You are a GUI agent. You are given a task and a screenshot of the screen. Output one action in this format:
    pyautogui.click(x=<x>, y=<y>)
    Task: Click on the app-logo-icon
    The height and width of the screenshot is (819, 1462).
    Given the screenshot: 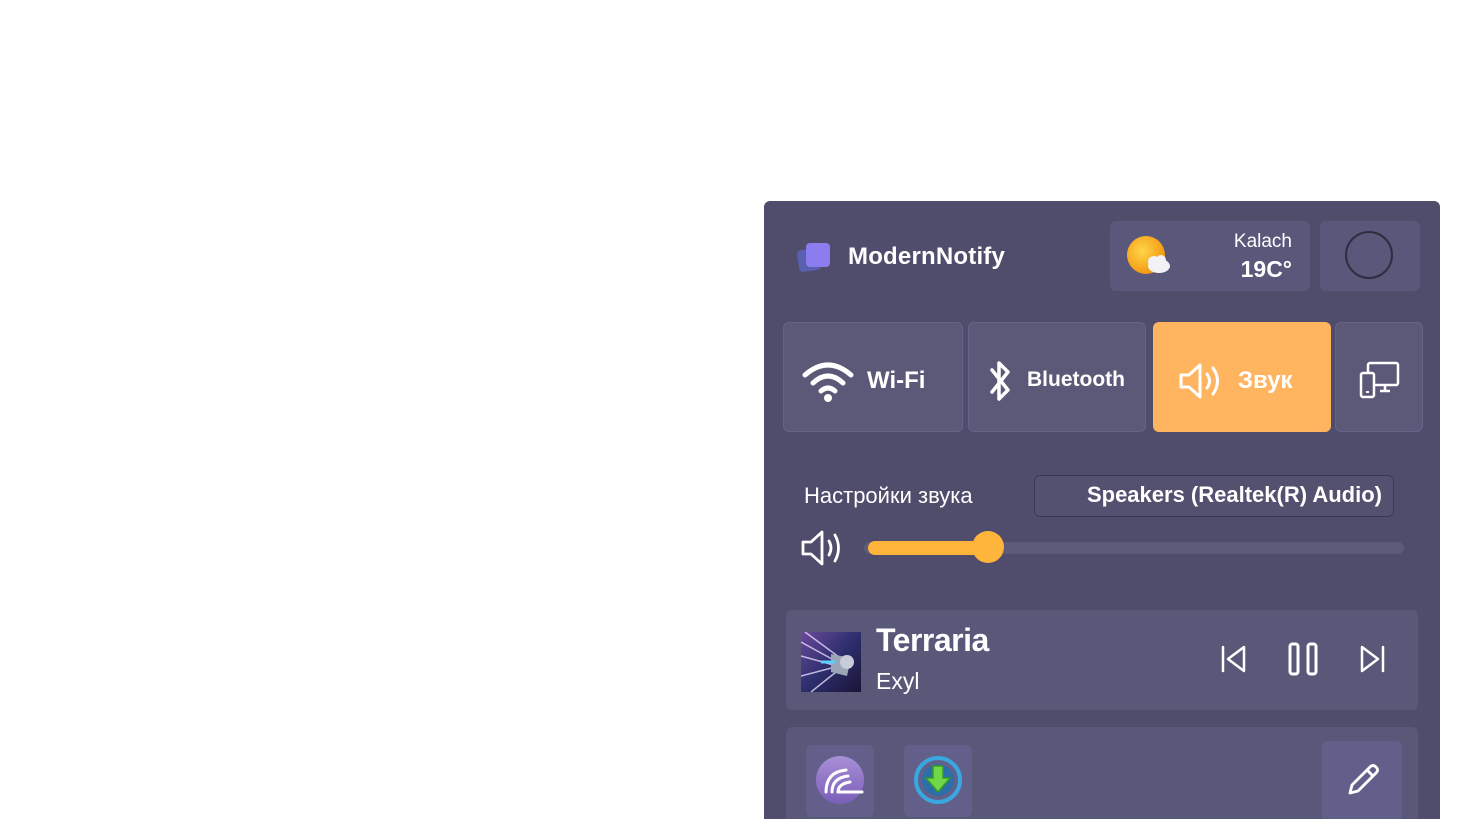 What is the action you would take?
    pyautogui.click(x=813, y=257)
    